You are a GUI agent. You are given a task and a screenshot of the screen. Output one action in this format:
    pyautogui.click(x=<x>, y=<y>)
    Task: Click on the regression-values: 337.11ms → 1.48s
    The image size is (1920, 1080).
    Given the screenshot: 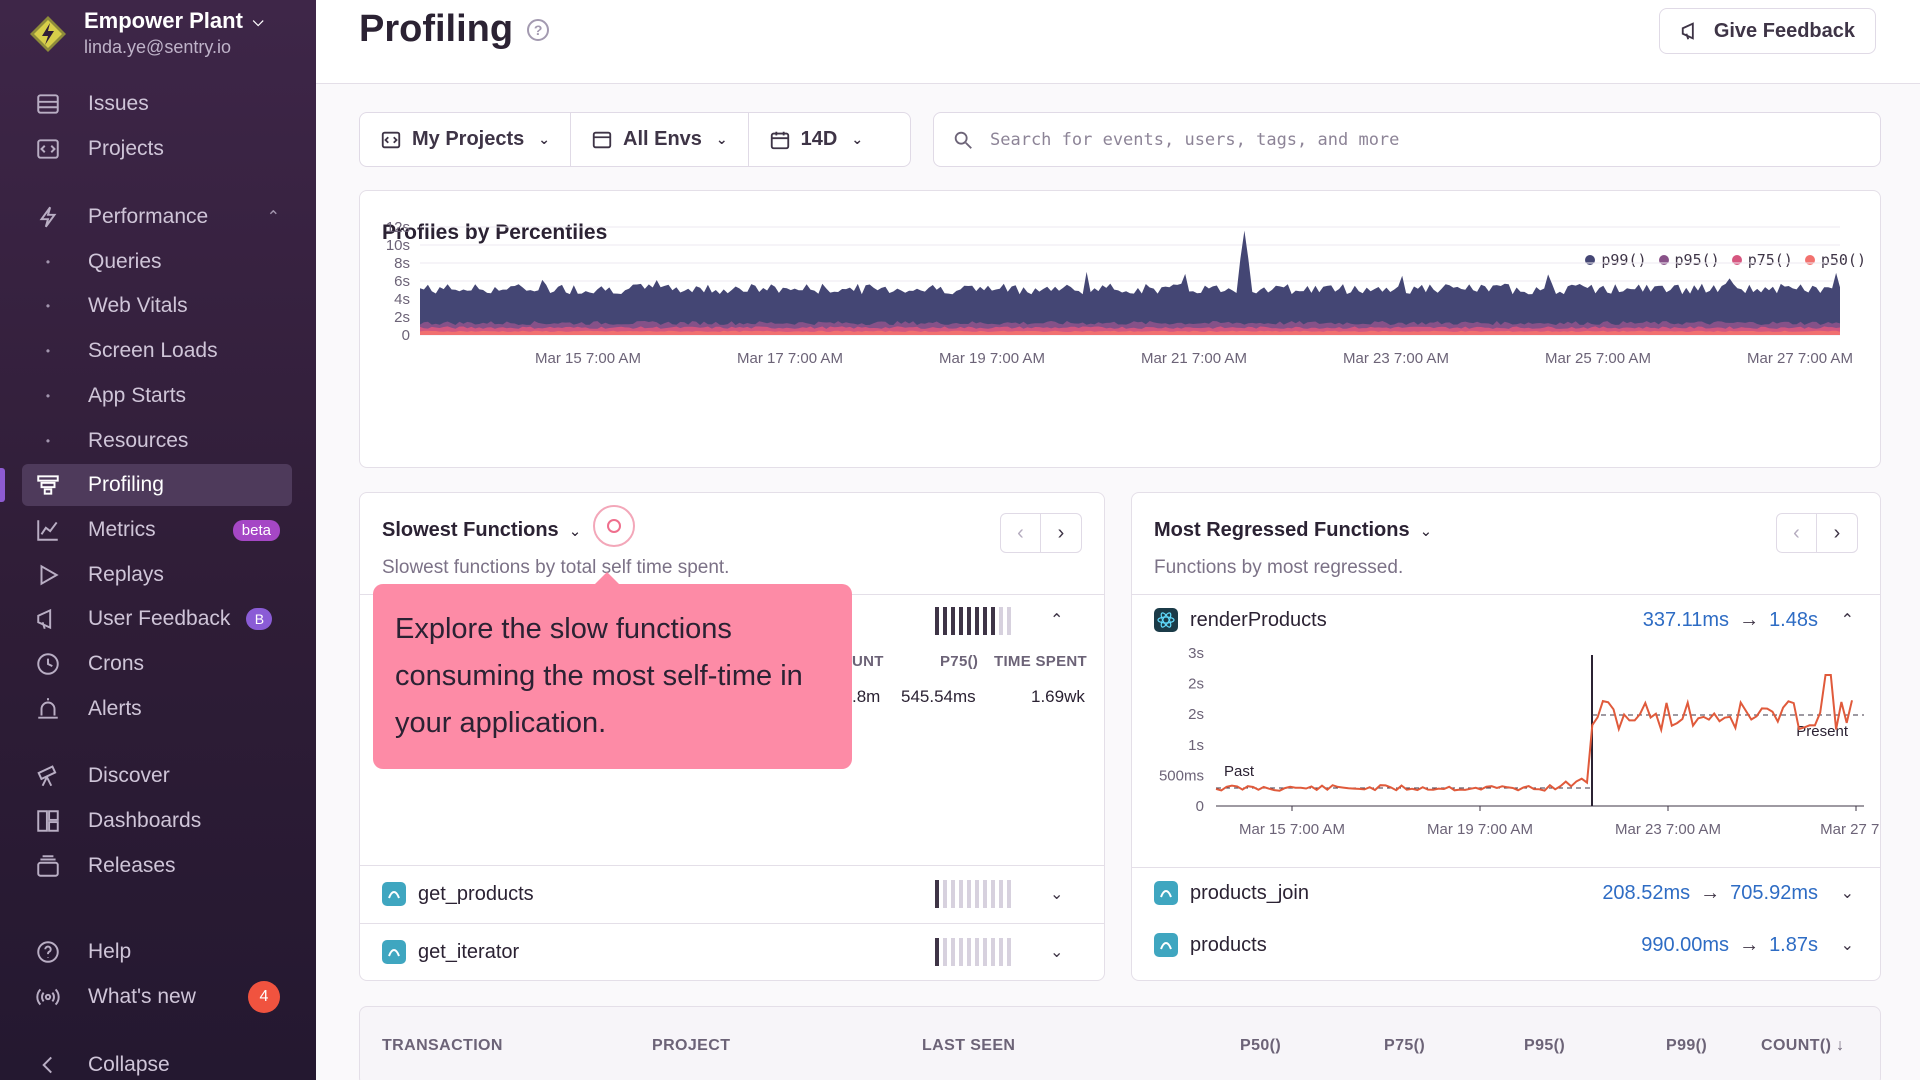 What is the action you would take?
    pyautogui.click(x=1730, y=620)
    